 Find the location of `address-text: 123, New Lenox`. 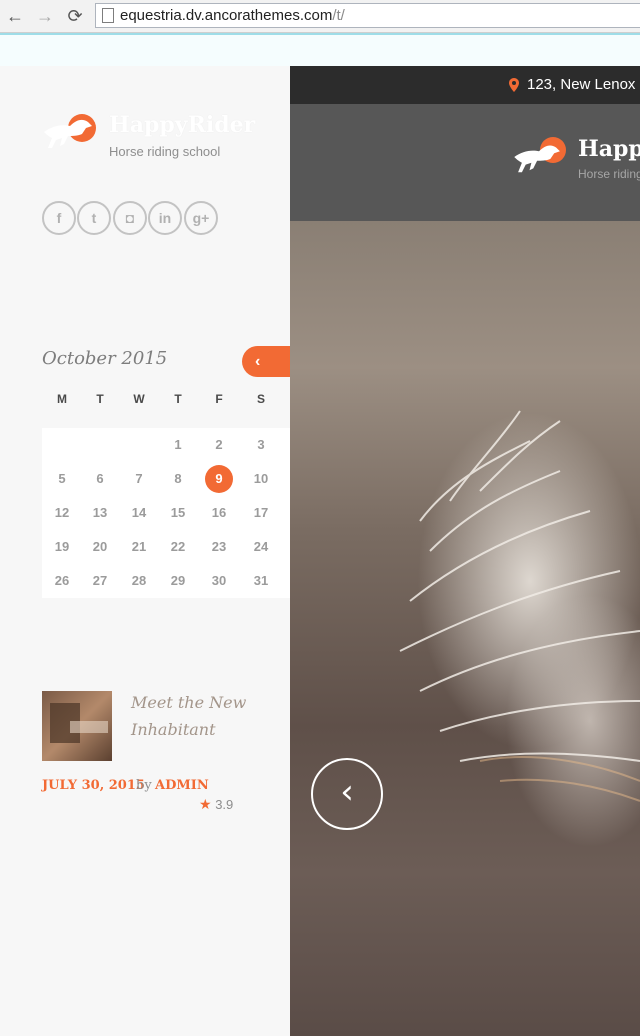

address-text: 123, New Lenox is located at coordinates (581, 84).